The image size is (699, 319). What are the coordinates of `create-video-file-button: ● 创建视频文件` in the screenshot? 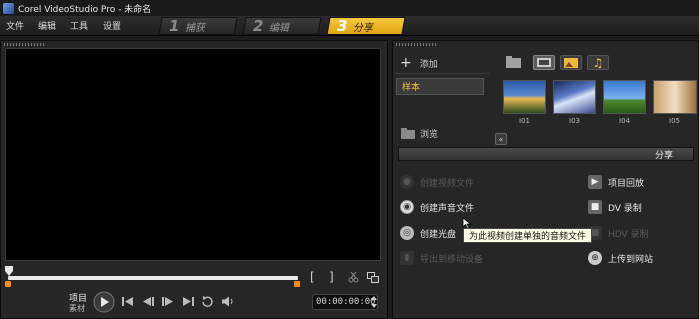 It's located at (437, 182).